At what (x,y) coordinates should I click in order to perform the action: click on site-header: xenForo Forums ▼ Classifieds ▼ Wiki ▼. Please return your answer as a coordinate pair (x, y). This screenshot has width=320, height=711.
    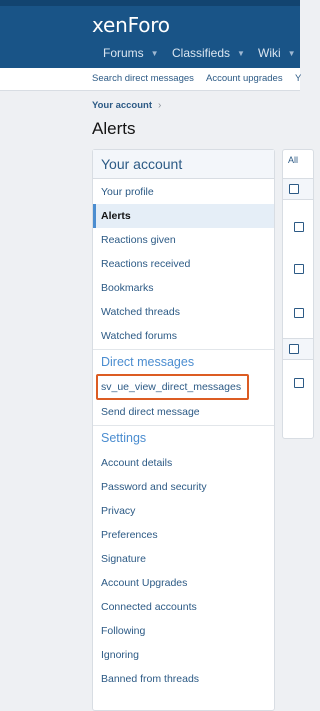
    Looking at the image, I should click on (150, 34).